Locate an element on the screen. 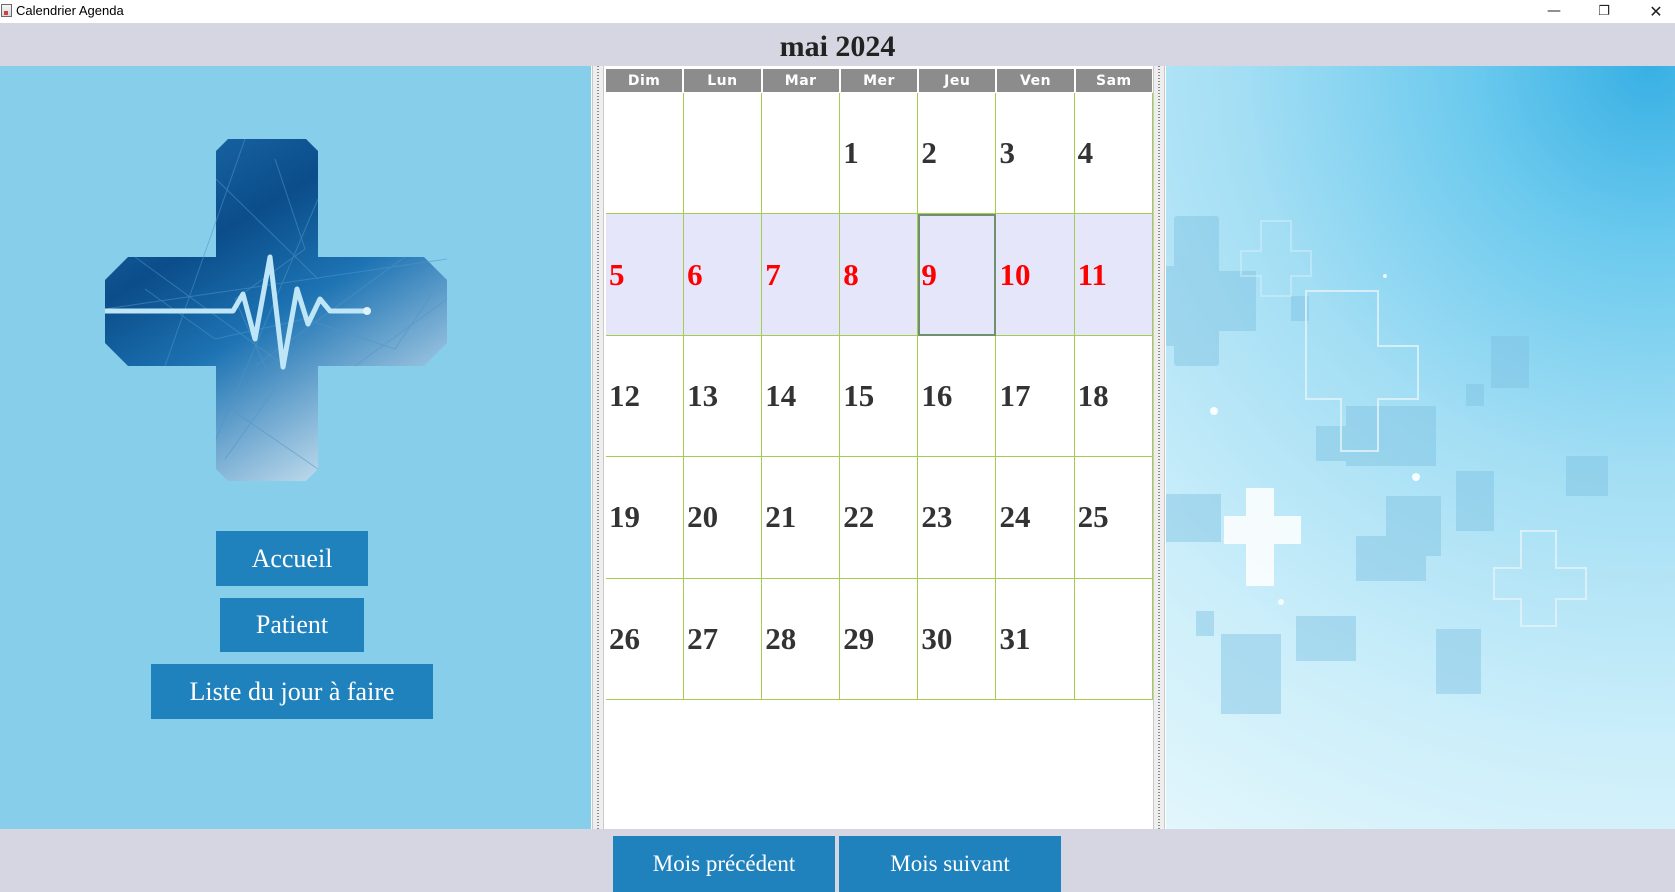 This screenshot has height=892, width=1675. calendar-day-cell: 14 is located at coordinates (801, 396).